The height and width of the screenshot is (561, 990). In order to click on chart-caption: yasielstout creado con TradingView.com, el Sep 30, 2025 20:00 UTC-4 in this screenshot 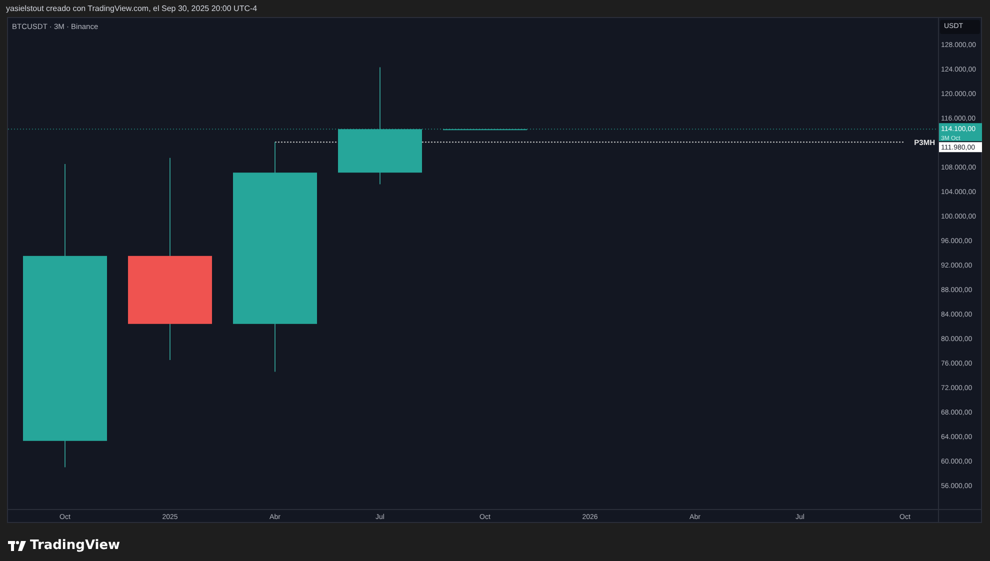, I will do `click(132, 8)`.